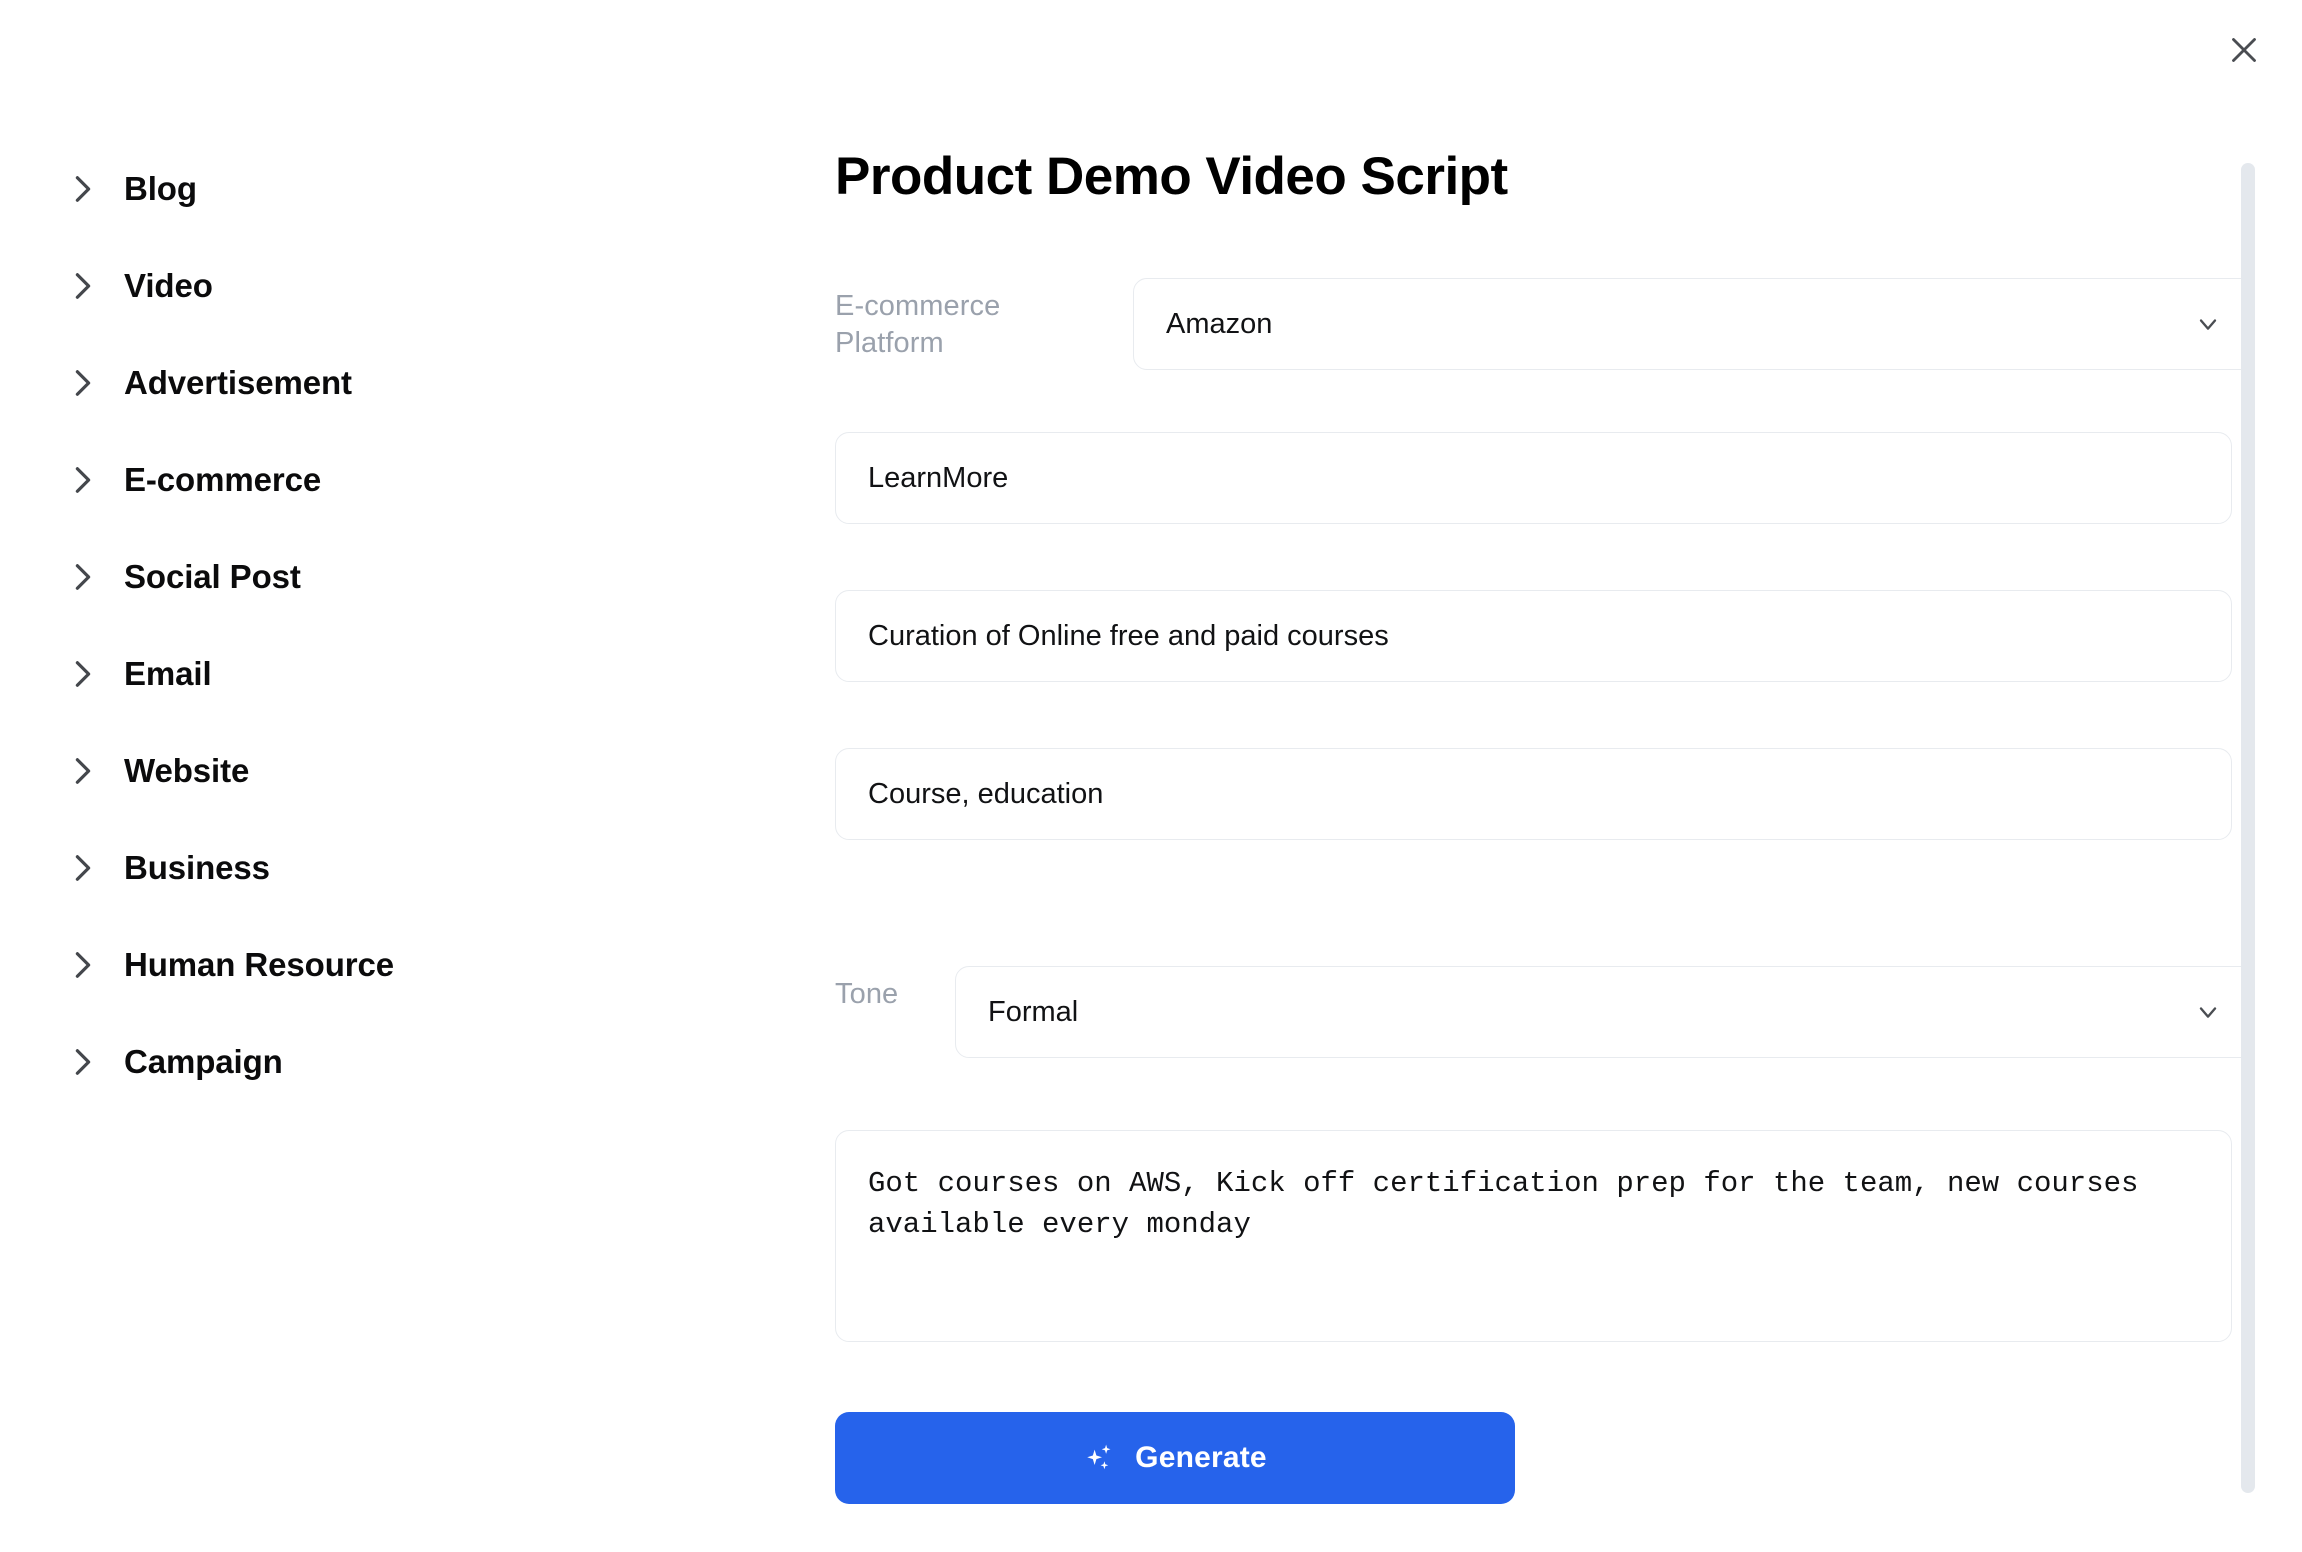 The width and height of the screenshot is (2302, 1552). What do you see at coordinates (212, 576) in the screenshot?
I see `sidebar-item-label: Social Post` at bounding box center [212, 576].